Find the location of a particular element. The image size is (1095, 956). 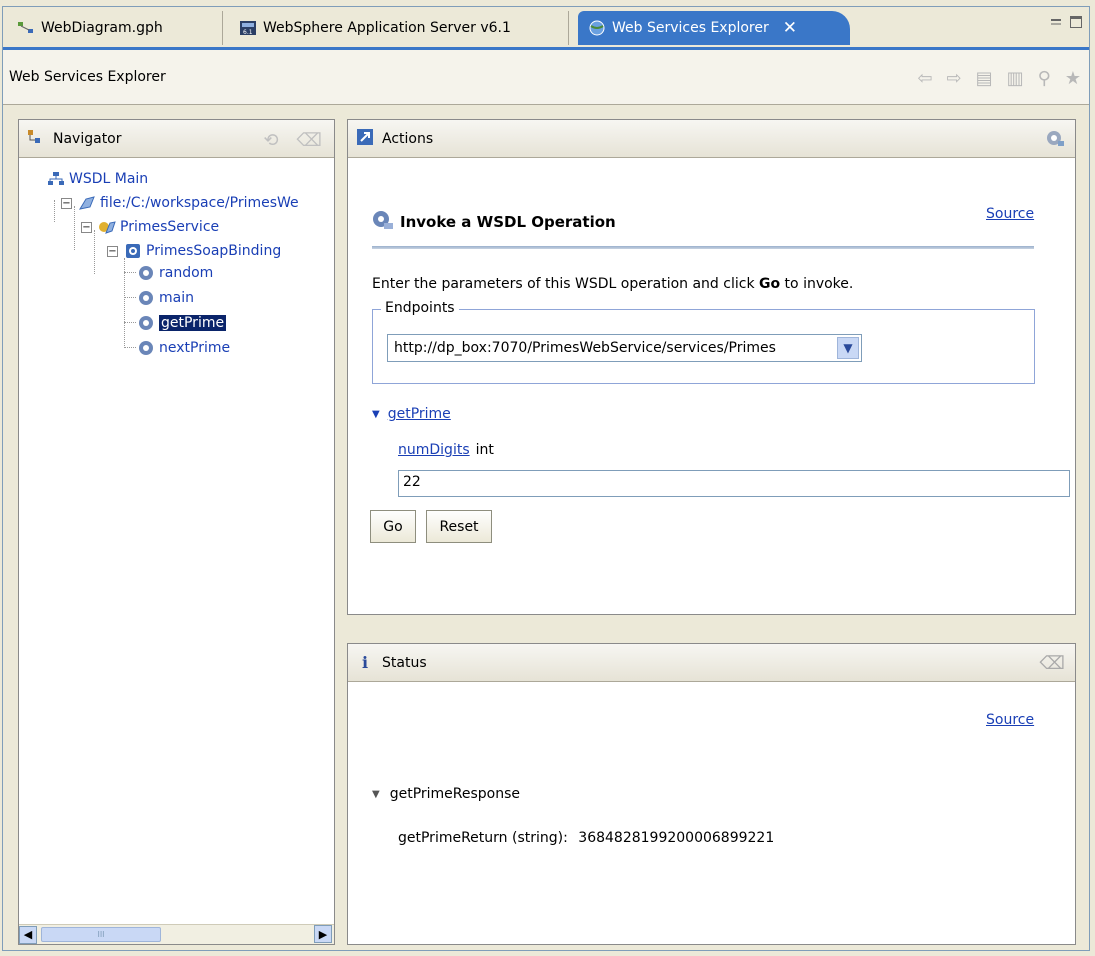

instruction-bold: Go is located at coordinates (770, 284).